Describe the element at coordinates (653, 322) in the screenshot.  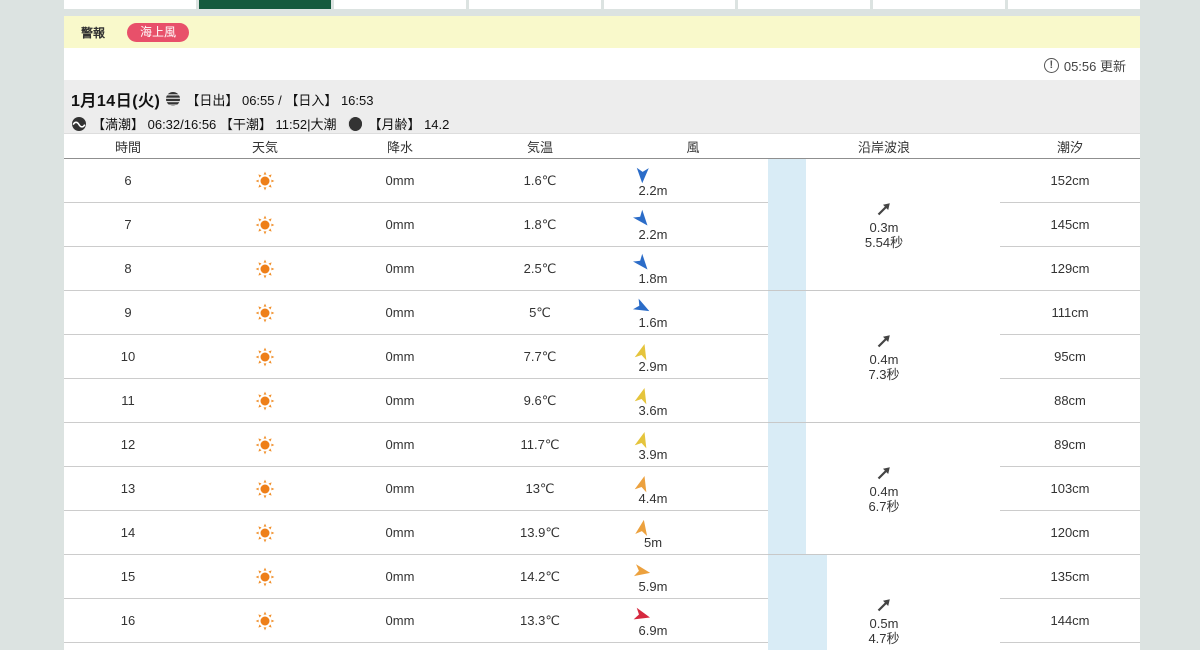
I see `wind-speed-value: 1.6m` at that location.